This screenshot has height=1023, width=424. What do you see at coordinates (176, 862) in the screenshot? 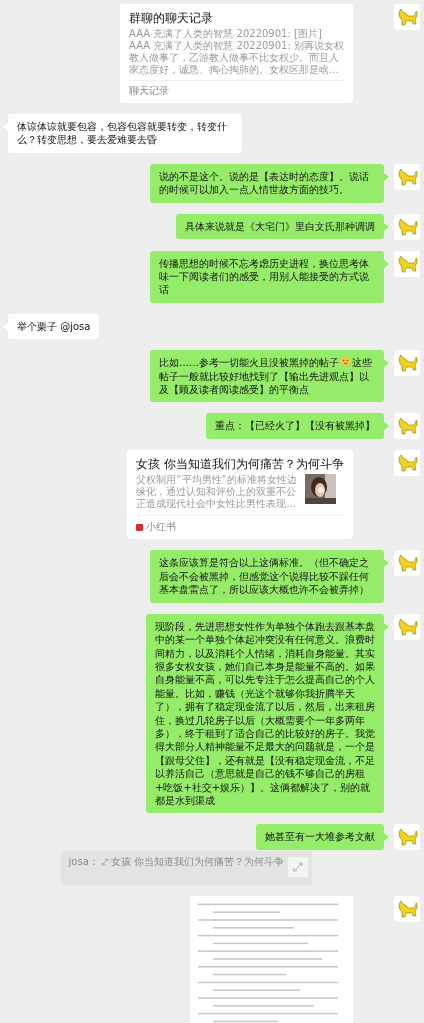
I see `quote-text: josa： 女孩 你当知道我们为何痛苦？为何斗争` at bounding box center [176, 862].